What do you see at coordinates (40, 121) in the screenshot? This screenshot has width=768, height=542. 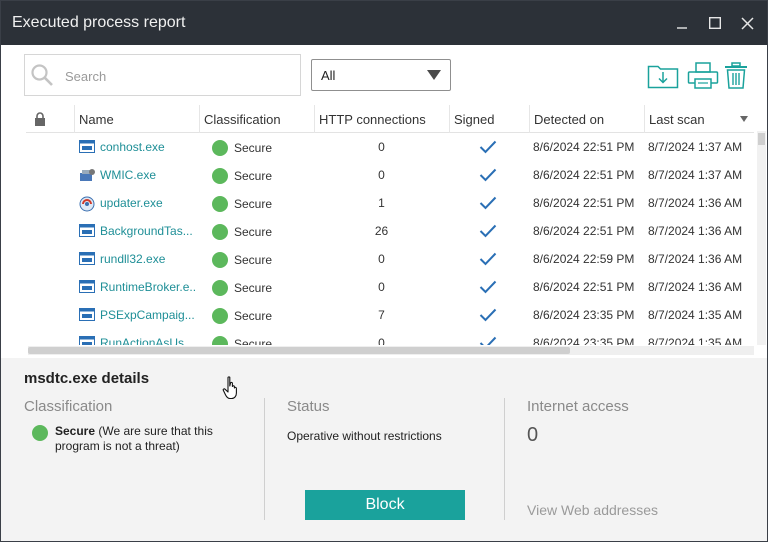 I see `lock-icon` at bounding box center [40, 121].